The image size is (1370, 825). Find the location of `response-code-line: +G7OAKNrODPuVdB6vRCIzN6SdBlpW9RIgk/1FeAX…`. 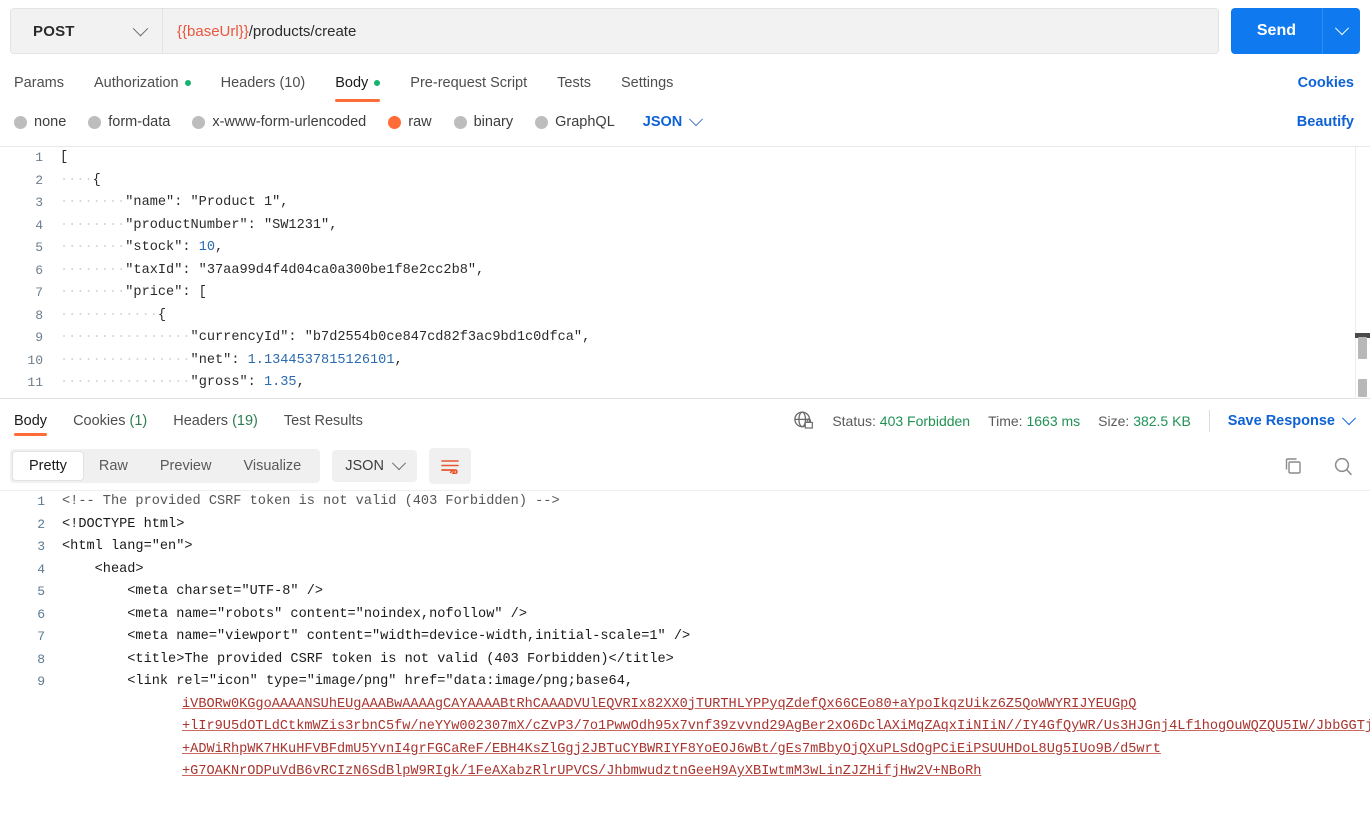

response-code-line: +G7OAKNrODPuVdB6vRCIzN6SdBlpW9RIgk/1FeAX… is located at coordinates (685, 772).